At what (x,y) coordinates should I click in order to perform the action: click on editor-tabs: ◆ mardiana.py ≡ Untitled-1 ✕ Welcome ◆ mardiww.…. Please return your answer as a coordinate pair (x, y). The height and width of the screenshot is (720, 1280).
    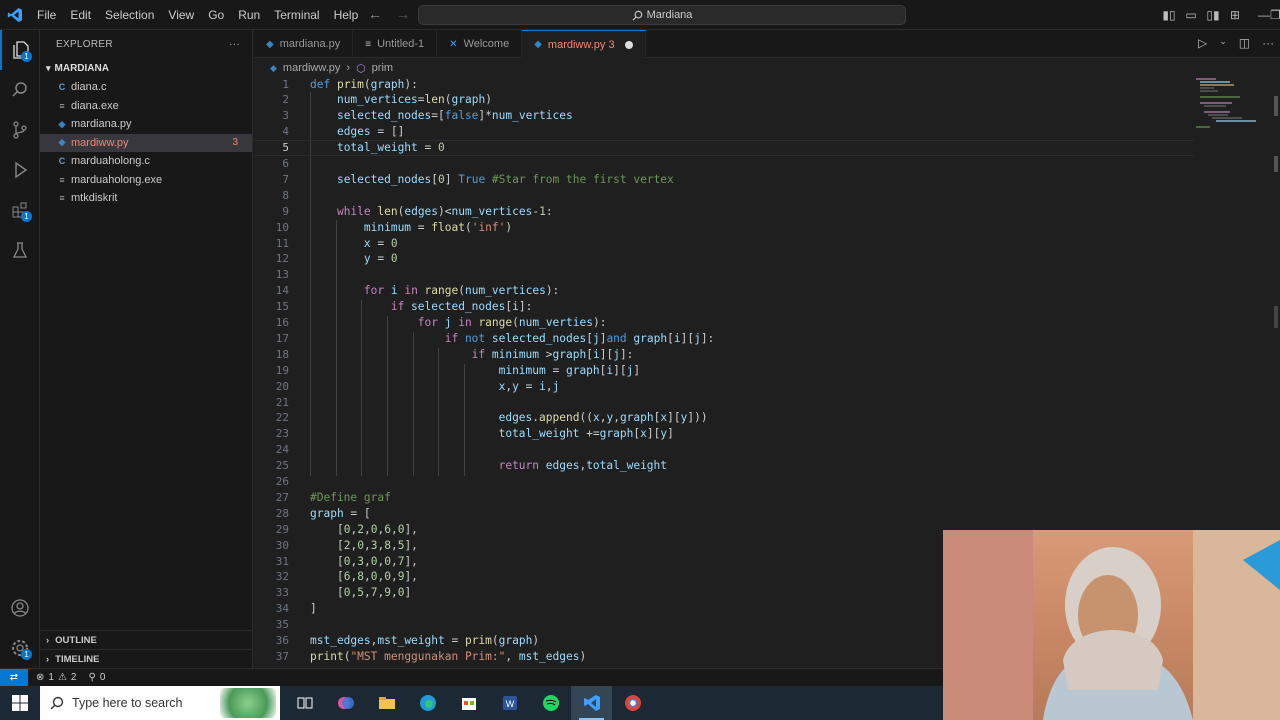
    Looking at the image, I should click on (767, 44).